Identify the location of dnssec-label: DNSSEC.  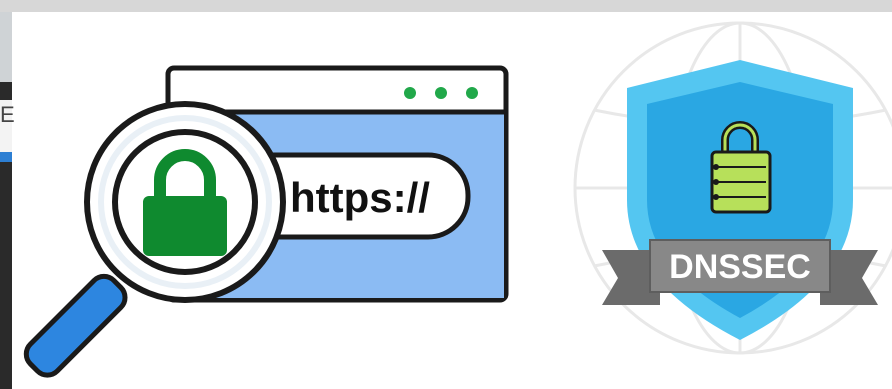
(740, 267).